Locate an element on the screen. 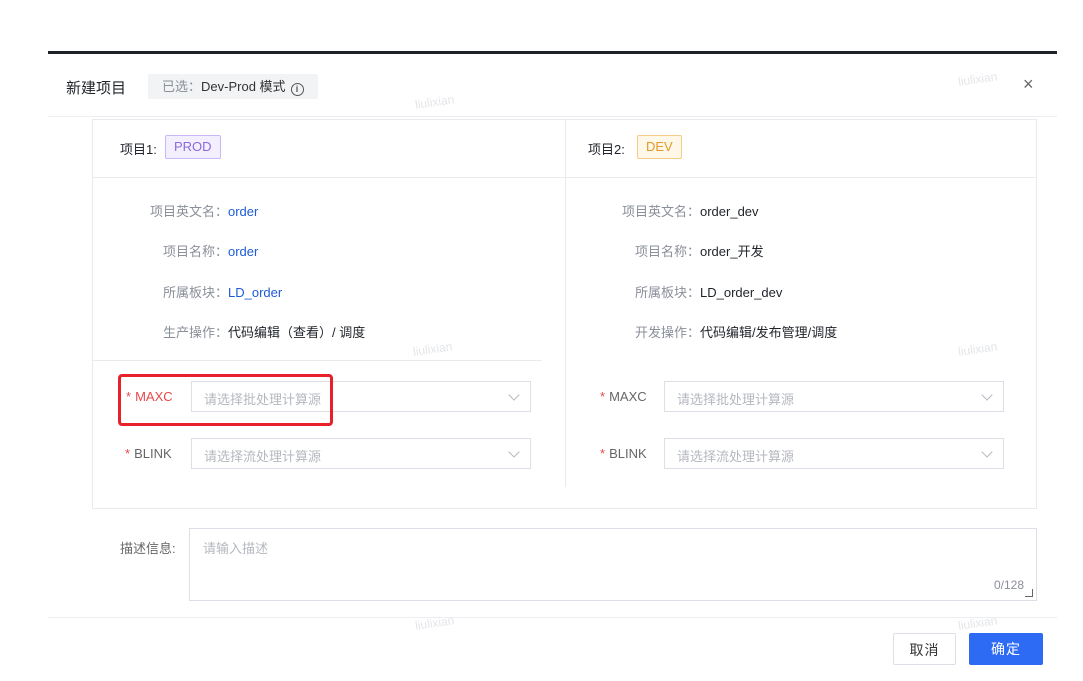  project1-block-row: 所属板块：LD_order is located at coordinates (205, 291).